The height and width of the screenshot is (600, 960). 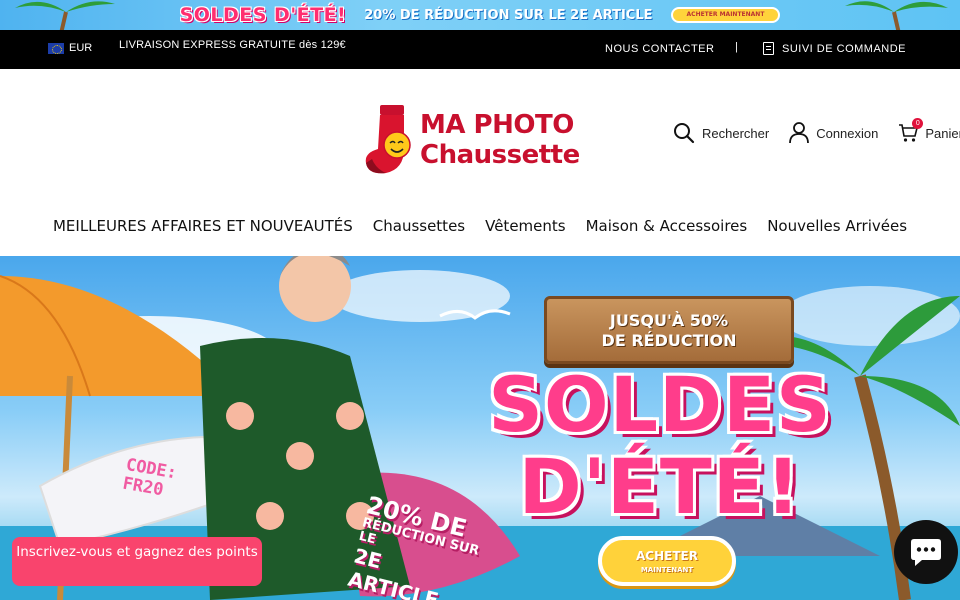 What do you see at coordinates (660, 486) in the screenshot?
I see `hero-title-line-2: D'ÉTÉ!` at bounding box center [660, 486].